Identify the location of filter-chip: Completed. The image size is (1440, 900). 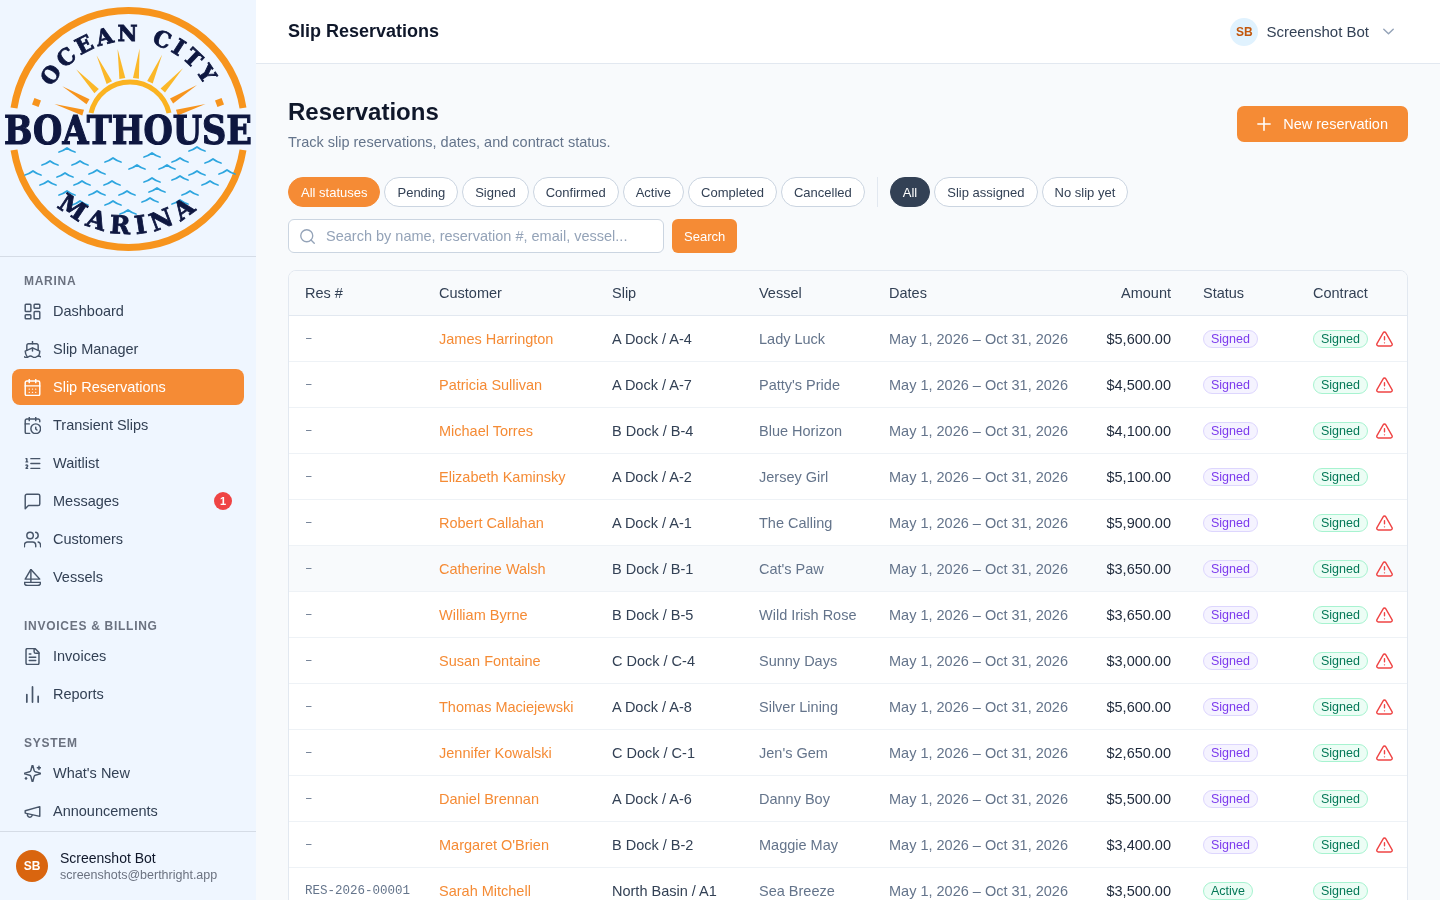
(732, 192).